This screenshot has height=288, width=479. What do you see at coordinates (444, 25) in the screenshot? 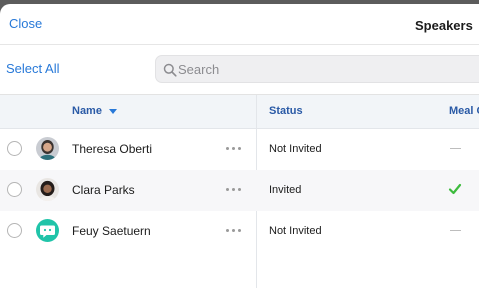
I see `page-title: Speakers` at bounding box center [444, 25].